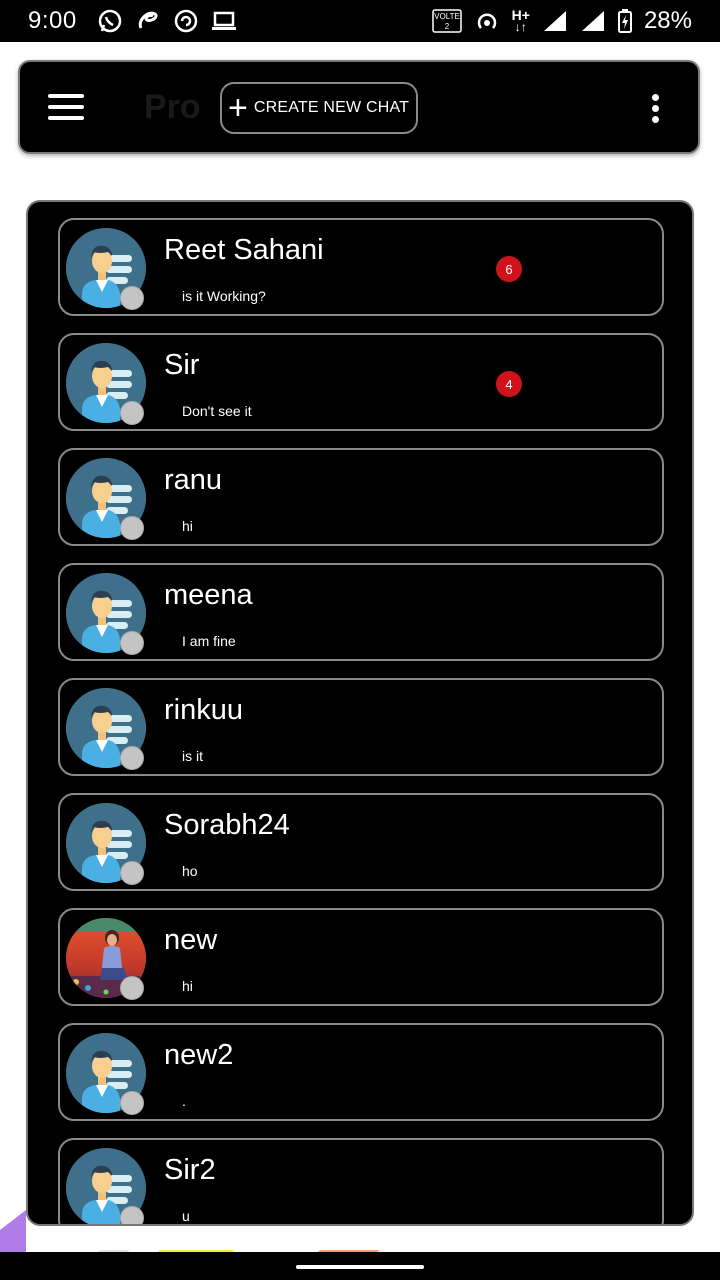 The image size is (720, 1280). Describe the element at coordinates (192, 756) in the screenshot. I see `chat-last-message: is it` at that location.